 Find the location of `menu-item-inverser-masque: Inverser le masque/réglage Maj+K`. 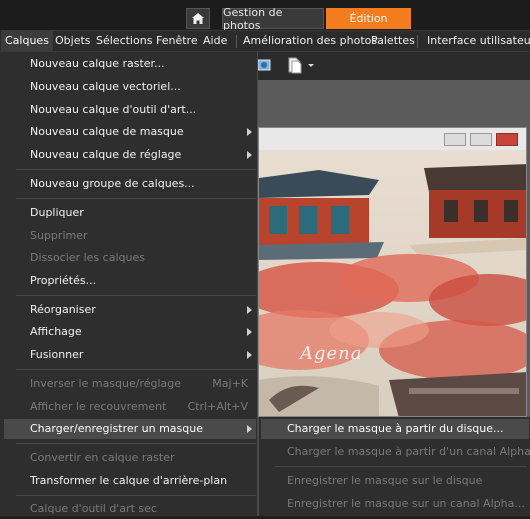

menu-item-inverser-masque: Inverser le masque/réglage Maj+K is located at coordinates (130, 384).